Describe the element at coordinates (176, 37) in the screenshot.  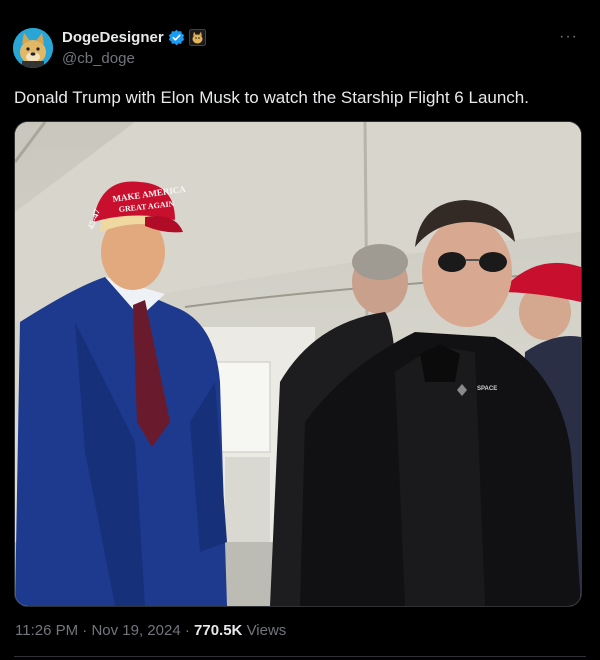
I see `verified-badge-icon` at that location.